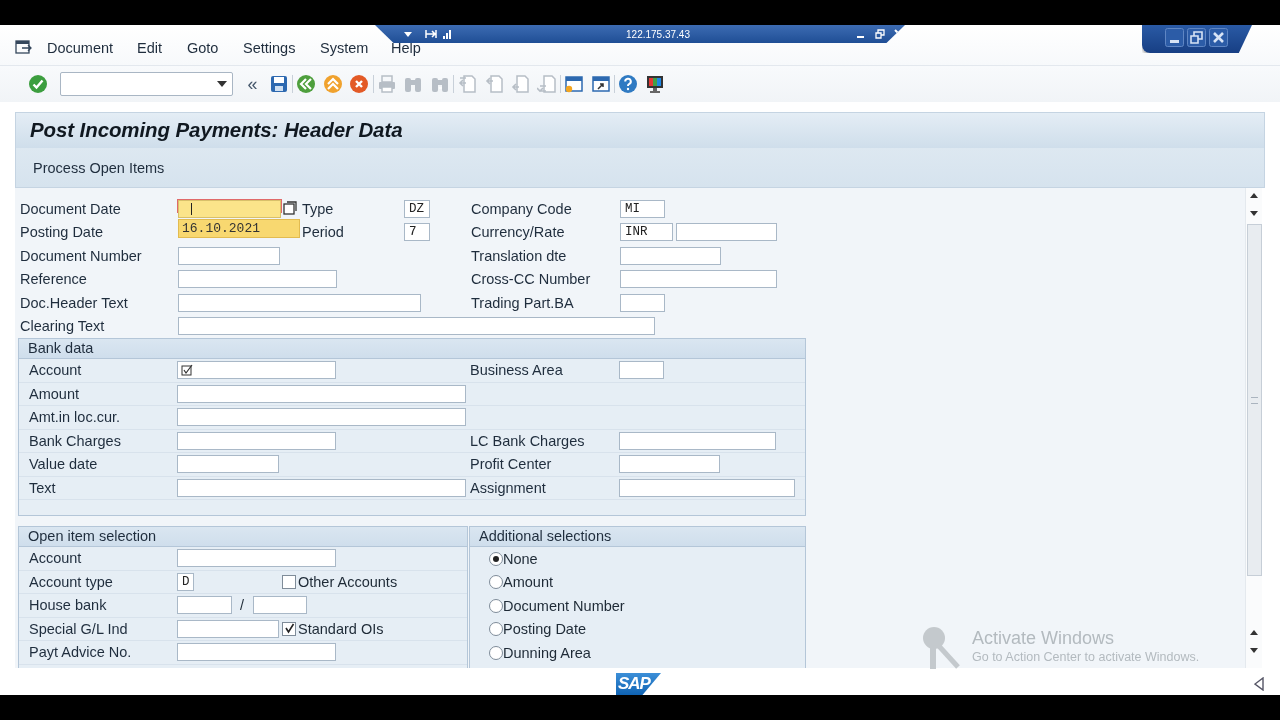 The height and width of the screenshot is (720, 1280). Describe the element at coordinates (508, 487) in the screenshot. I see `field-label: Assignment` at that location.